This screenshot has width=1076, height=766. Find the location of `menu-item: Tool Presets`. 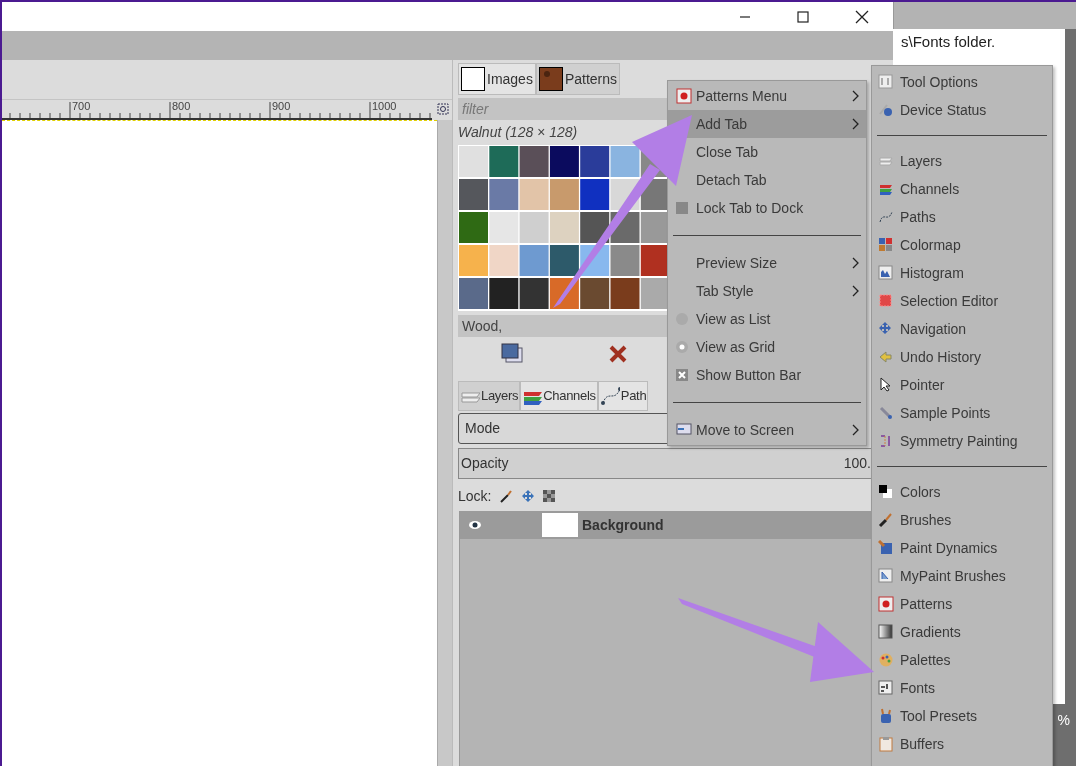

menu-item: Tool Presets is located at coordinates (962, 716).